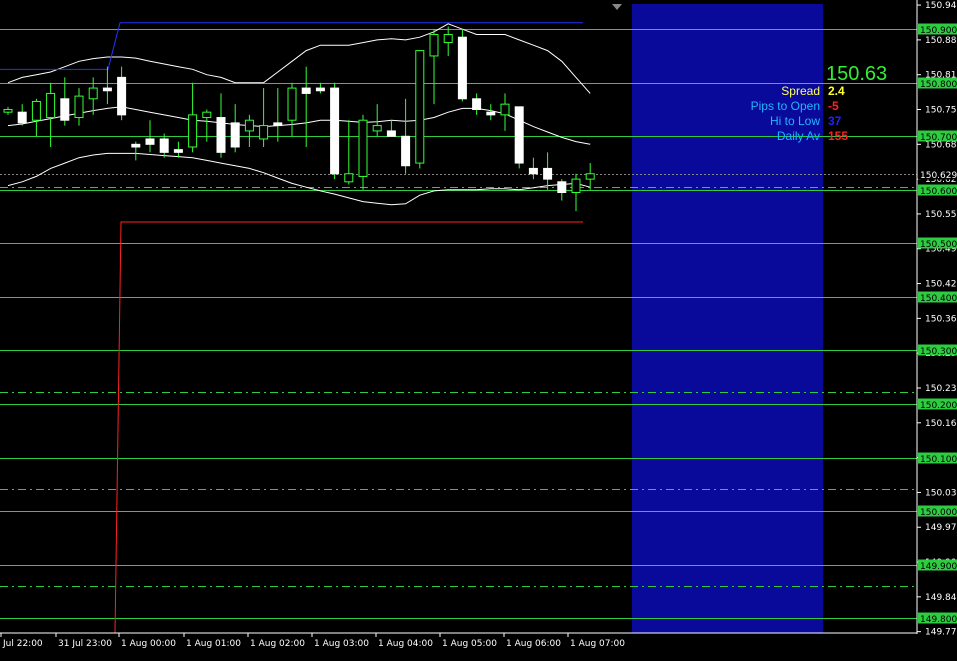 This screenshot has width=957, height=661. What do you see at coordinates (938, 138) in the screenshot?
I see `level-tag-label: 150.700` at bounding box center [938, 138].